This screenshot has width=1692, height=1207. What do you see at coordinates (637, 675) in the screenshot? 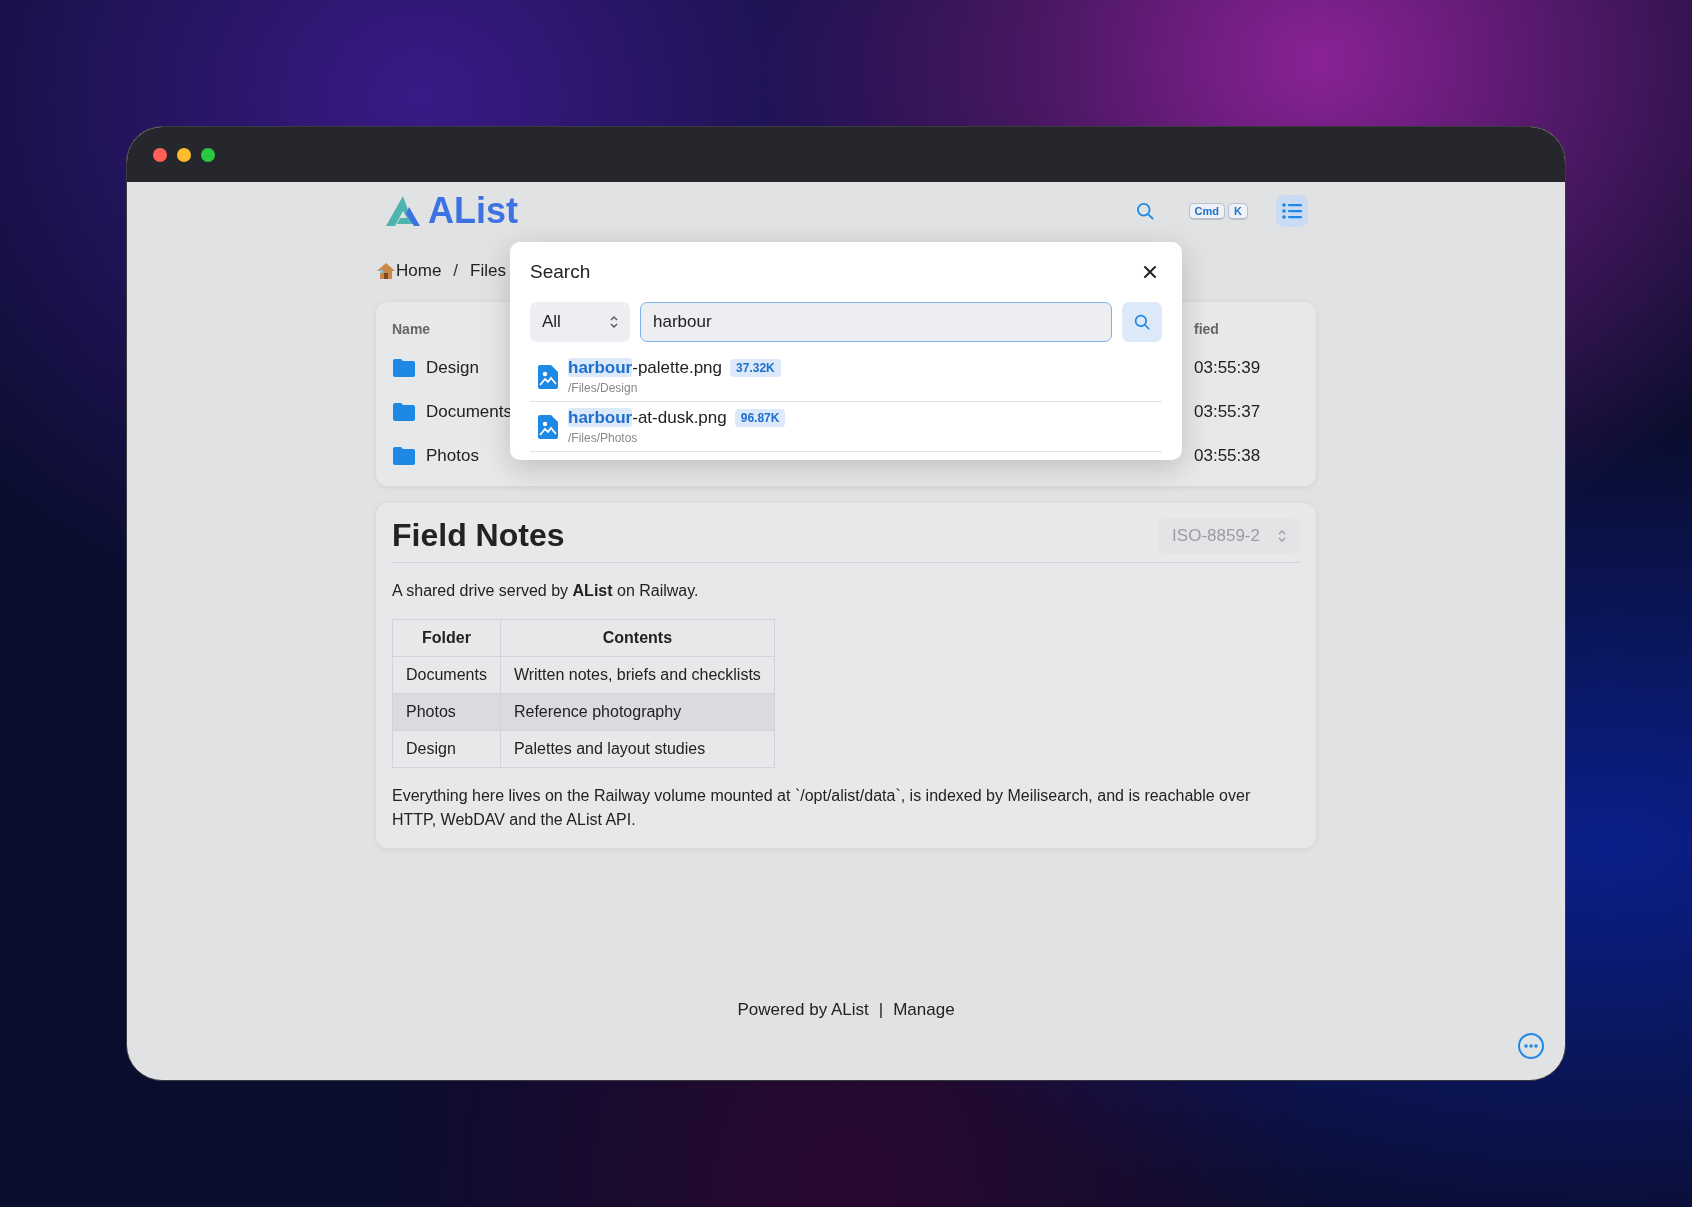
I see `table-cell: Written notes, briefs and checklists` at bounding box center [637, 675].